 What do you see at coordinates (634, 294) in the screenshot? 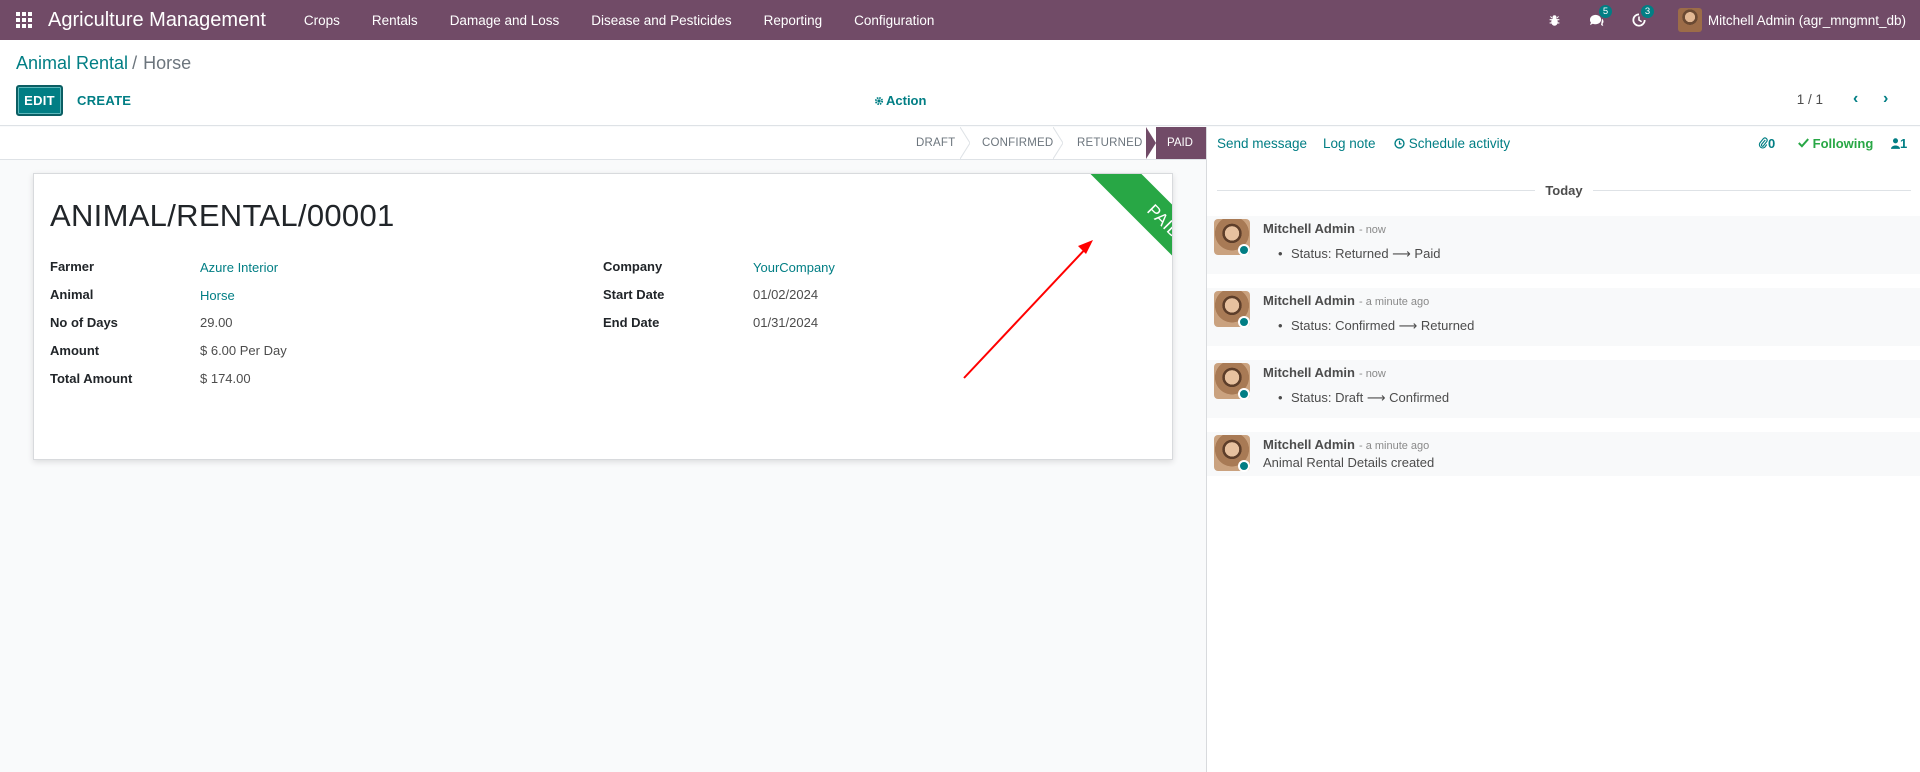
I see `start-date-label: Start Date` at bounding box center [634, 294].